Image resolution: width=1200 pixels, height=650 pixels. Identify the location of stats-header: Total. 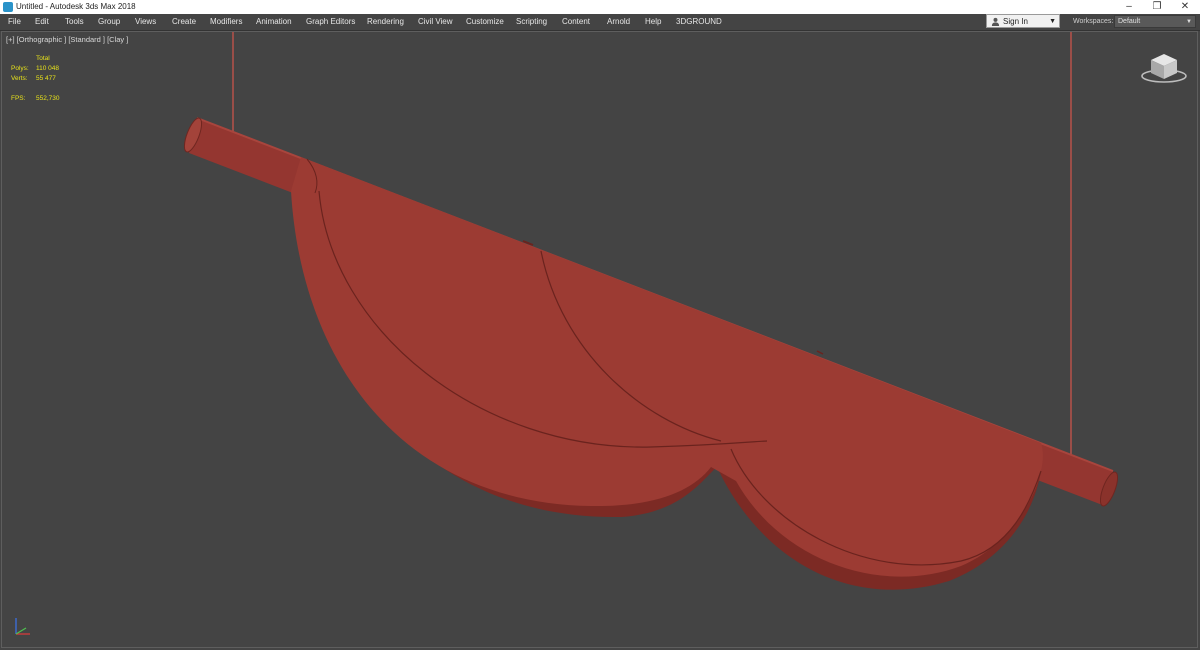
(43, 58).